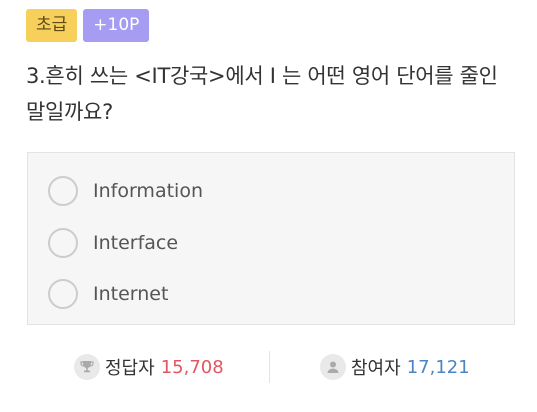 The image size is (537, 412). I want to click on correct-count: 15,708, so click(192, 367).